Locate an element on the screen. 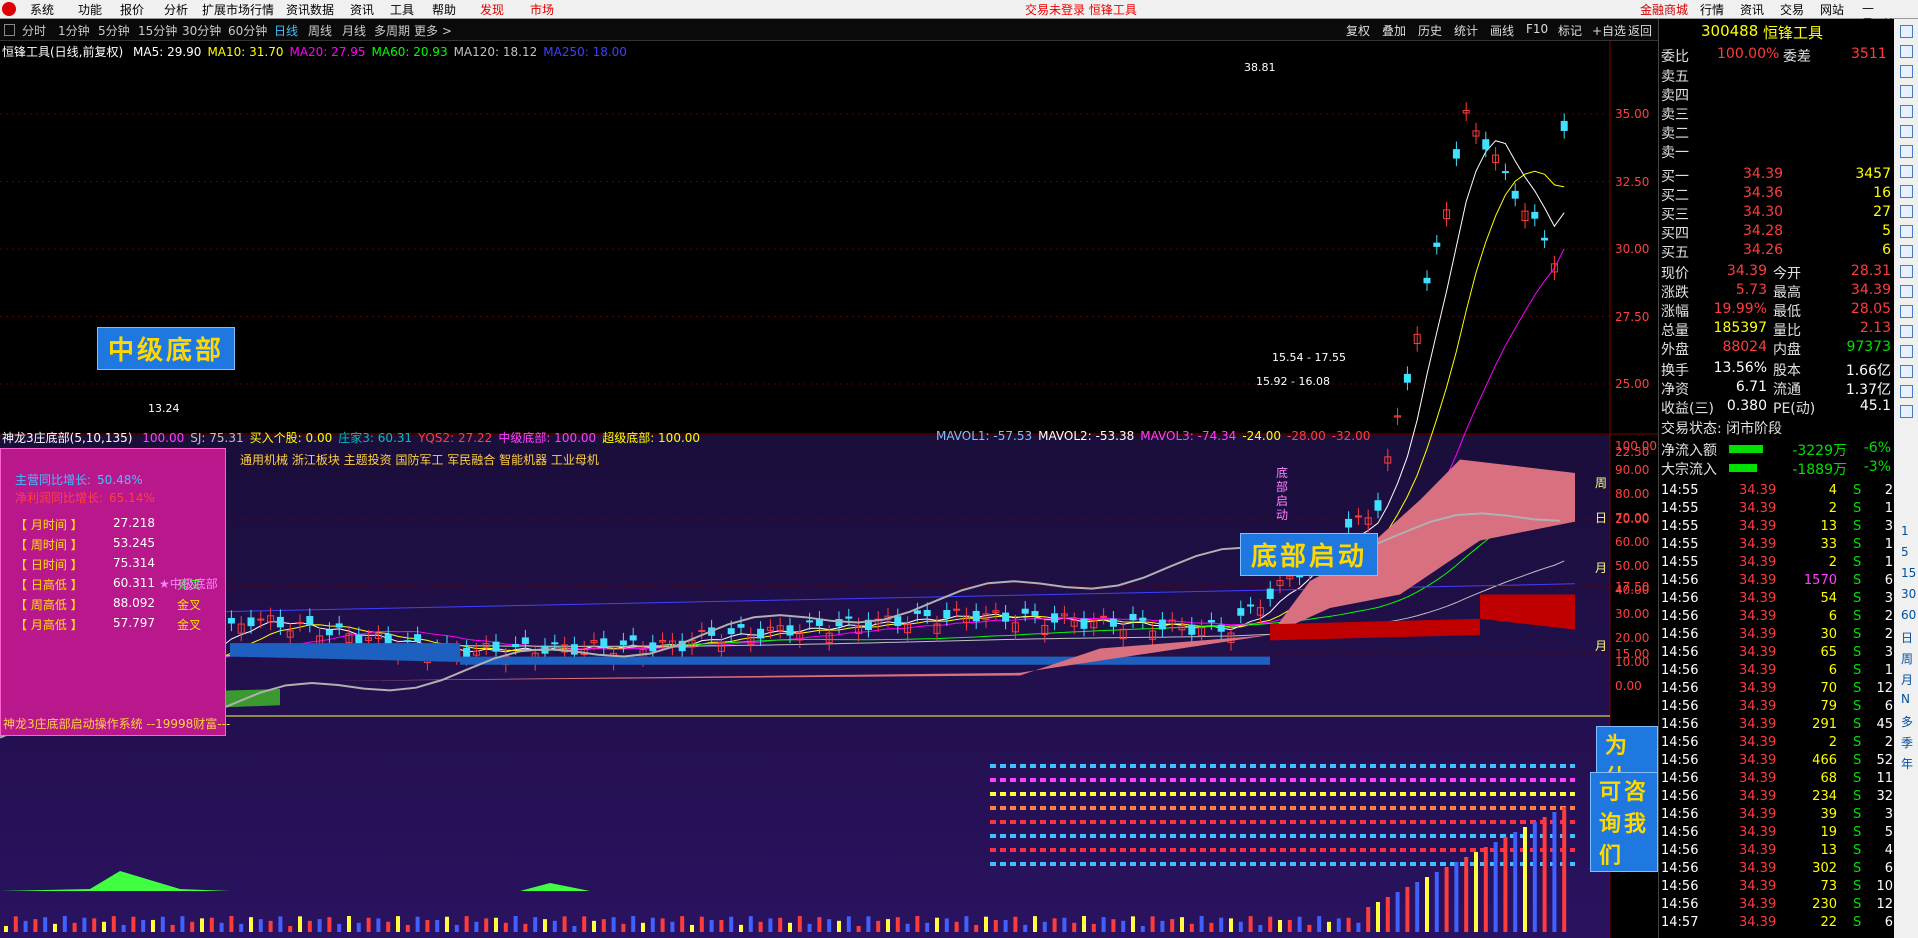  menu-right-1: 行情 is located at coordinates (1712, 9).